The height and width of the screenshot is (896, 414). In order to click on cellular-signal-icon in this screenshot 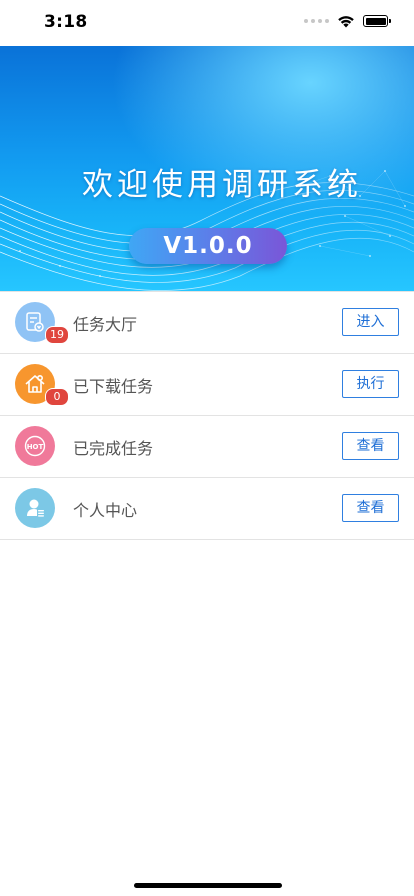, I will do `click(316, 21)`.